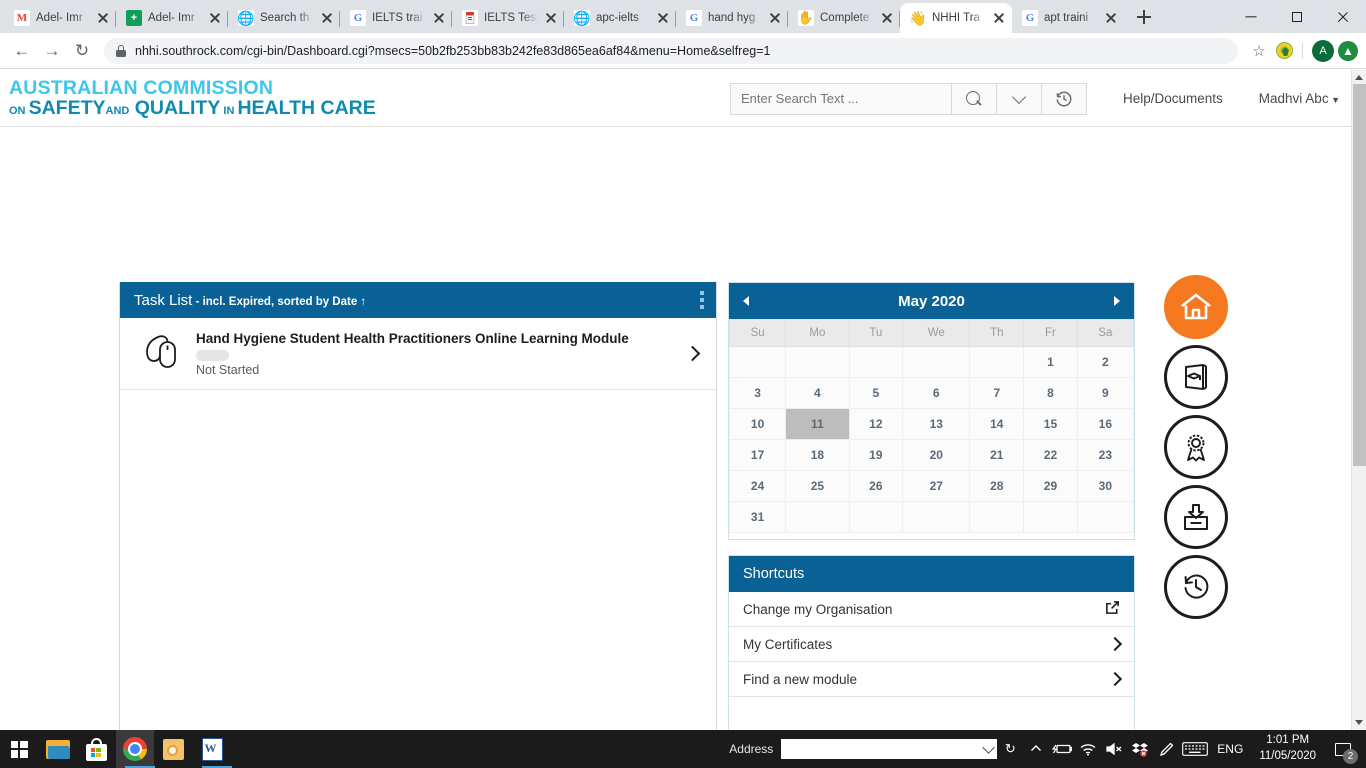 The image size is (1366, 768). Describe the element at coordinates (989, 747) in the screenshot. I see `chevron-down-icon` at that location.